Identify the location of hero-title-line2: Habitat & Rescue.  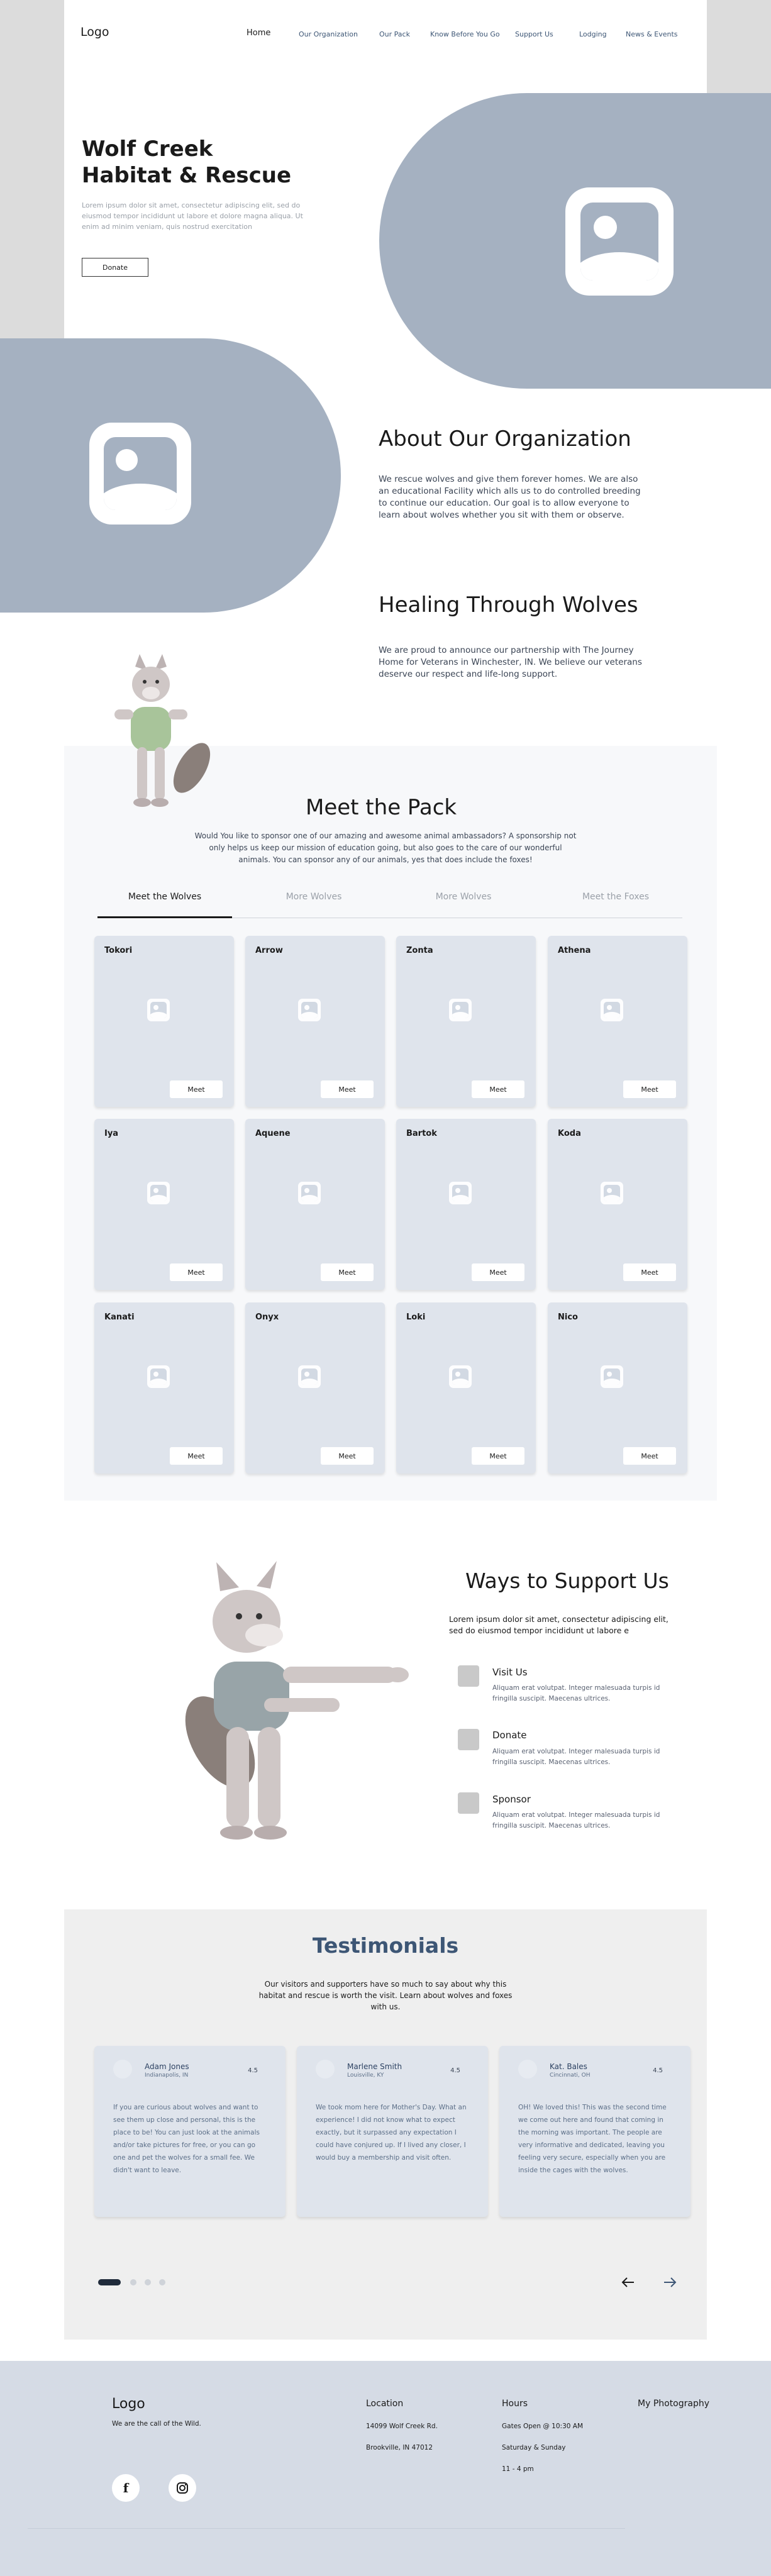
(187, 175).